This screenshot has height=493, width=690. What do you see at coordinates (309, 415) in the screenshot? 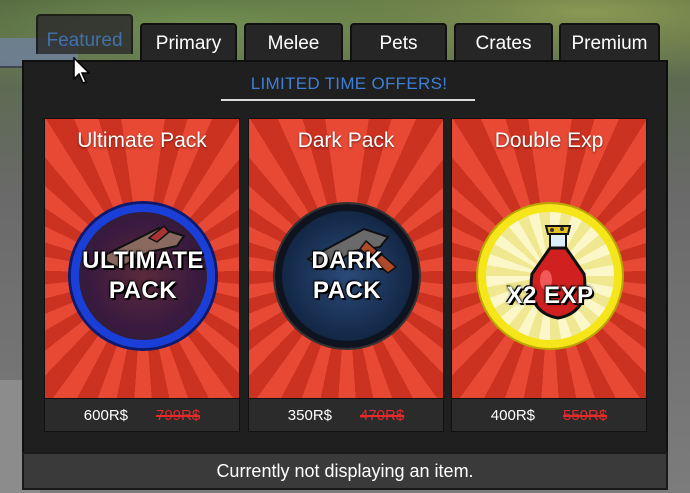
I see `price: 350R$` at bounding box center [309, 415].